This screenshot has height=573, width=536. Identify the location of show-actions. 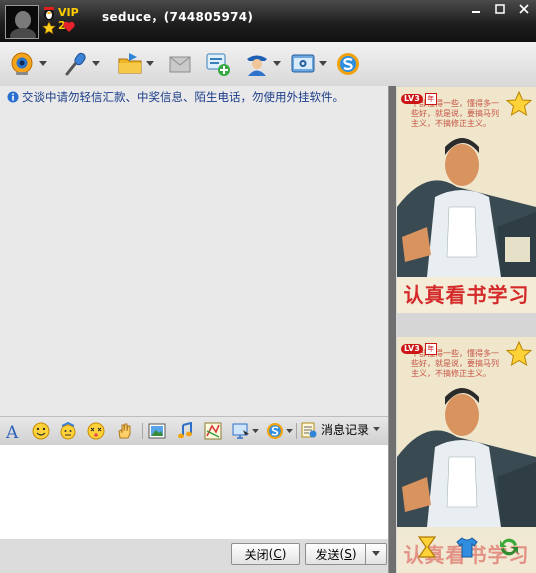
(466, 547).